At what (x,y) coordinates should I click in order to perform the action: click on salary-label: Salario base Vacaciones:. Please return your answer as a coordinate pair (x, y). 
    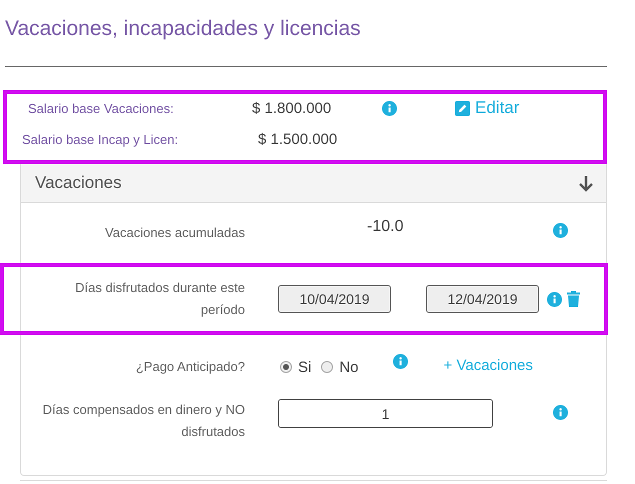
    Looking at the image, I should click on (101, 108).